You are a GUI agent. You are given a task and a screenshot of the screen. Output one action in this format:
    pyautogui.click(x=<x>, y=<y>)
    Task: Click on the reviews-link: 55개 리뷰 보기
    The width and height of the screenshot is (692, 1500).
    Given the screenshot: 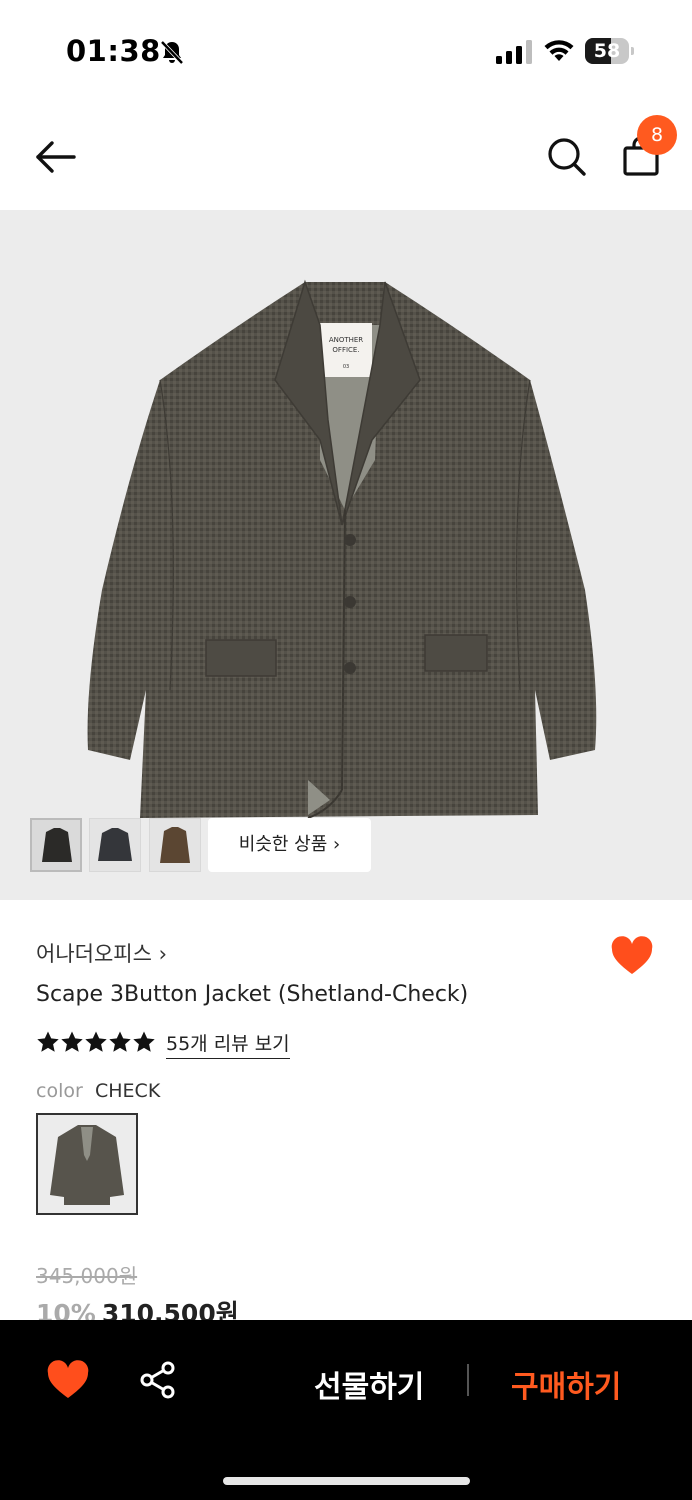 What is the action you would take?
    pyautogui.click(x=228, y=1044)
    